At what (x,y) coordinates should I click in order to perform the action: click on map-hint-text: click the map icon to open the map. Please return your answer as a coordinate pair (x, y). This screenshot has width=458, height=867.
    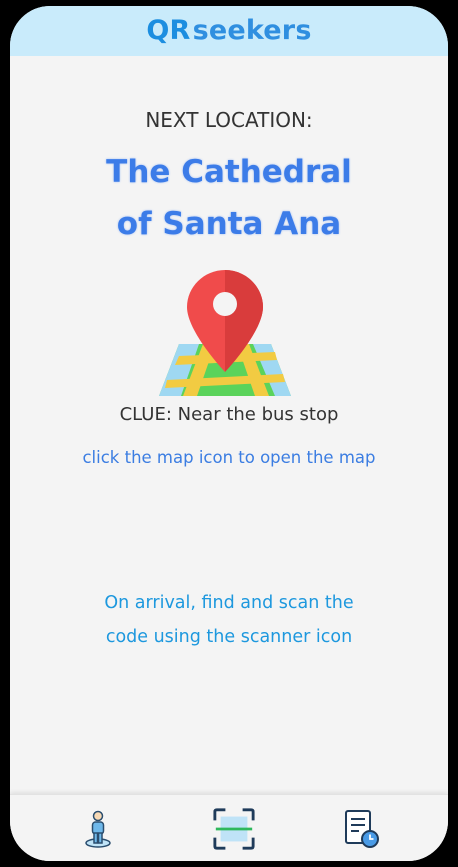
    Looking at the image, I should click on (229, 457).